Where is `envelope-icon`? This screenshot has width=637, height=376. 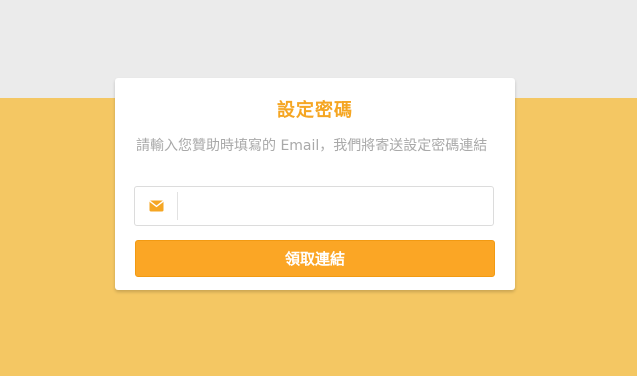 envelope-icon is located at coordinates (156, 206).